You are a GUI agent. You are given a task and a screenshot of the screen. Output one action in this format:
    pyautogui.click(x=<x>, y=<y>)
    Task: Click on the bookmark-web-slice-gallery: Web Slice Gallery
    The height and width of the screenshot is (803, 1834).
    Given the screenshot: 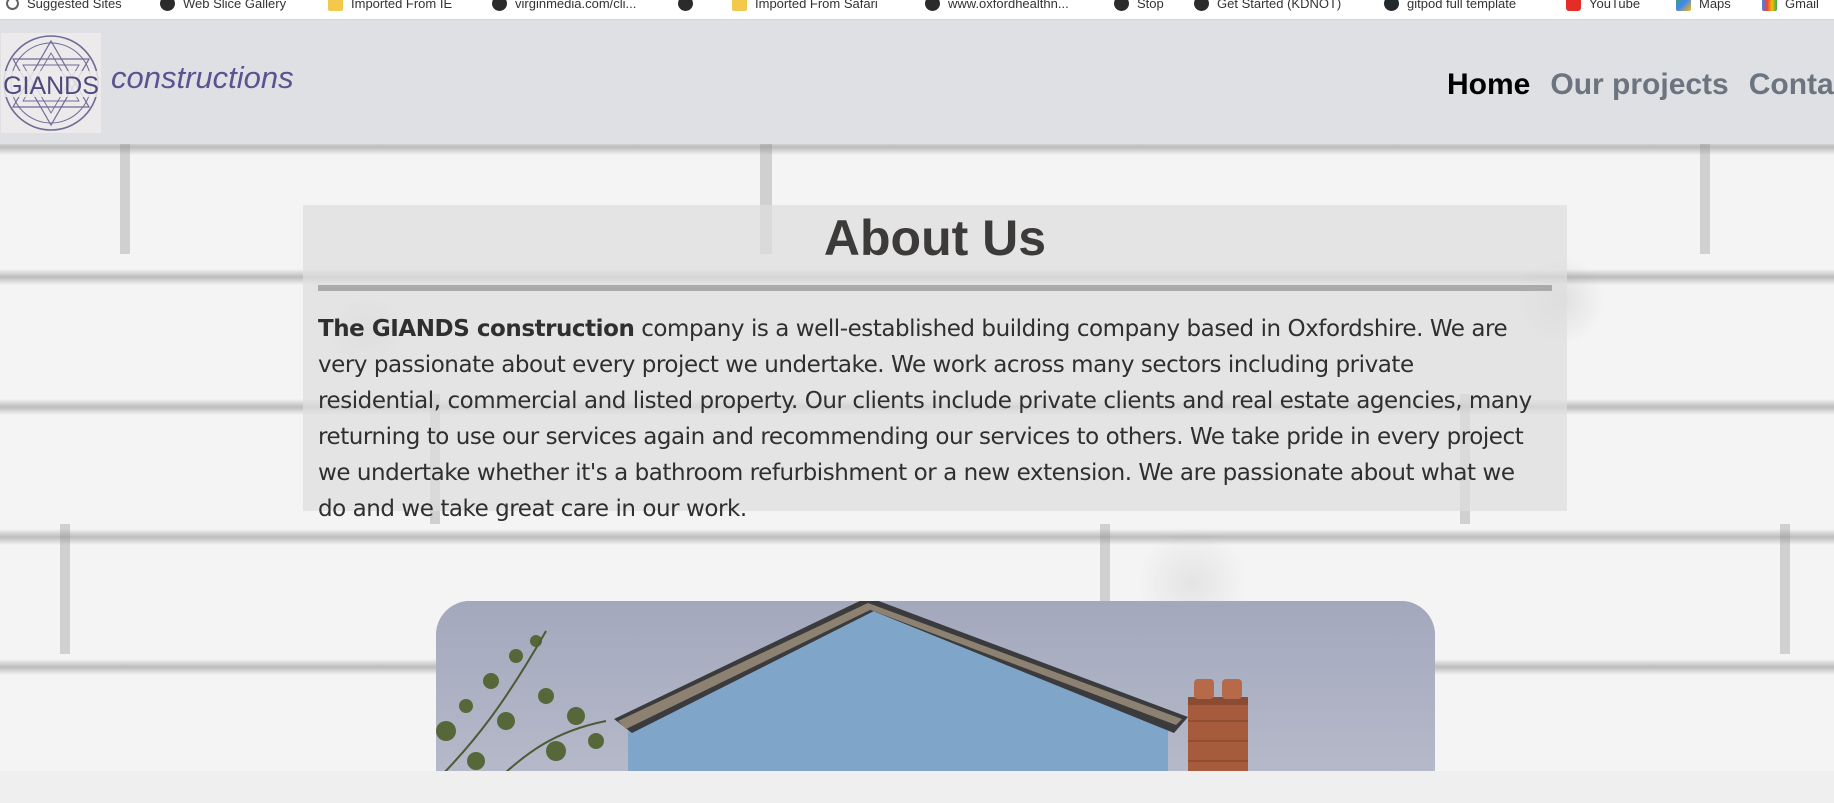 What is the action you would take?
    pyautogui.click(x=223, y=6)
    